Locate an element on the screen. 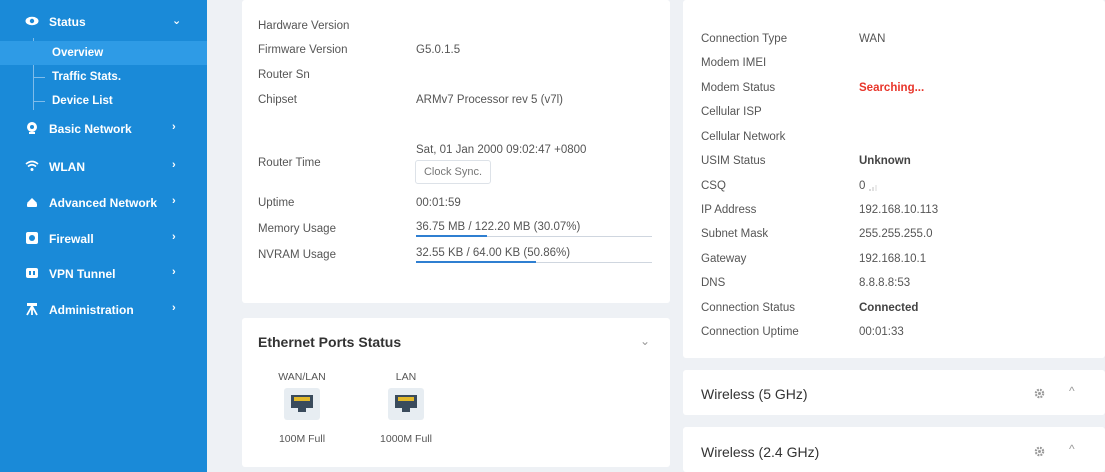  nav-item-label: Status is located at coordinates (67, 22).